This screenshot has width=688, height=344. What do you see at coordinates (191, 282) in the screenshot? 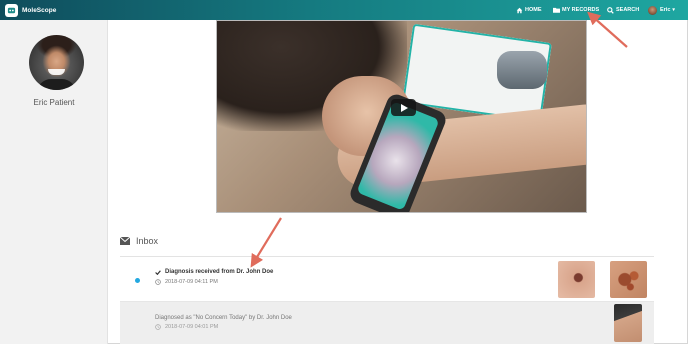
I see `message-time-text: 2018-07-09 04:11 PM` at bounding box center [191, 282].